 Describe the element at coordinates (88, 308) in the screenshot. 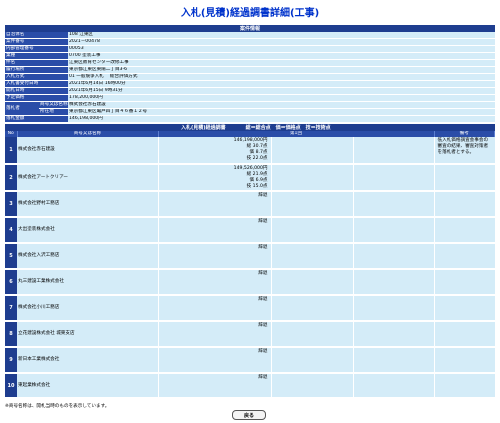

I see `bid-row-name: 株式会社小川工務店` at that location.